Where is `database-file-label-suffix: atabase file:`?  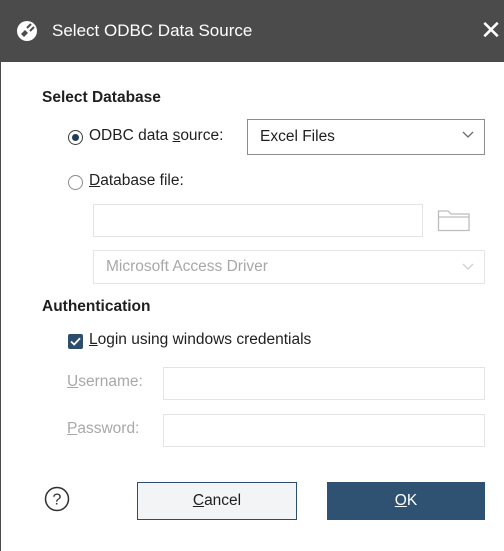 database-file-label-suffix: atabase file: is located at coordinates (142, 180).